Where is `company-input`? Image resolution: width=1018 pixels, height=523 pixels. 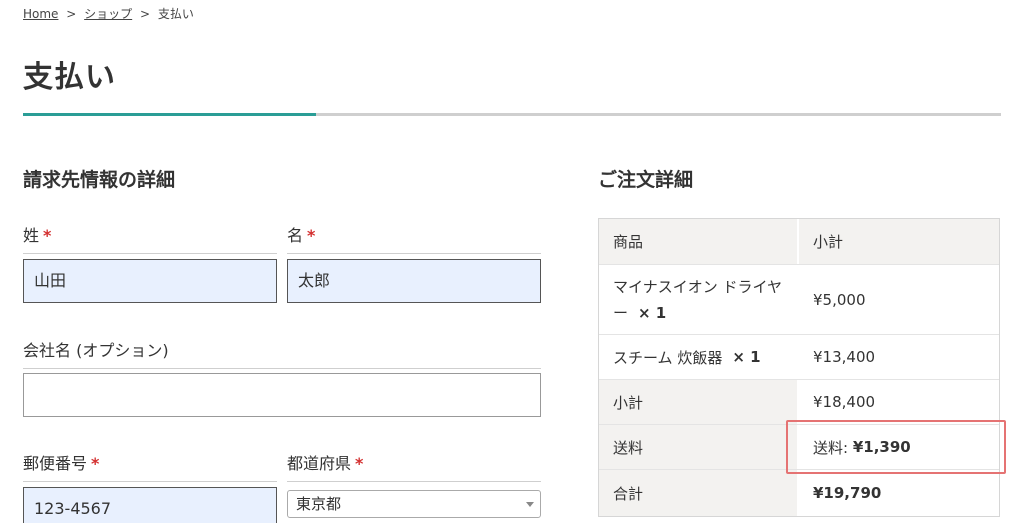
company-input is located at coordinates (282, 395).